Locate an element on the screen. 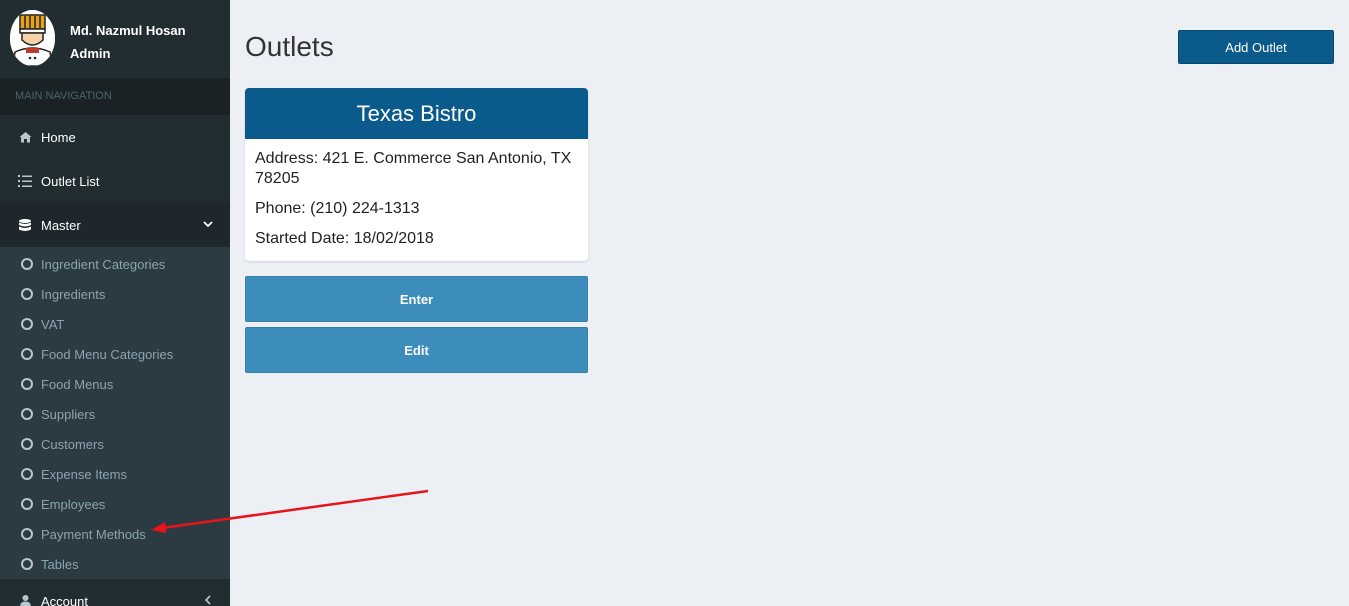 Image resolution: width=1349 pixels, height=606 pixels. user-icon is located at coordinates (25, 600).